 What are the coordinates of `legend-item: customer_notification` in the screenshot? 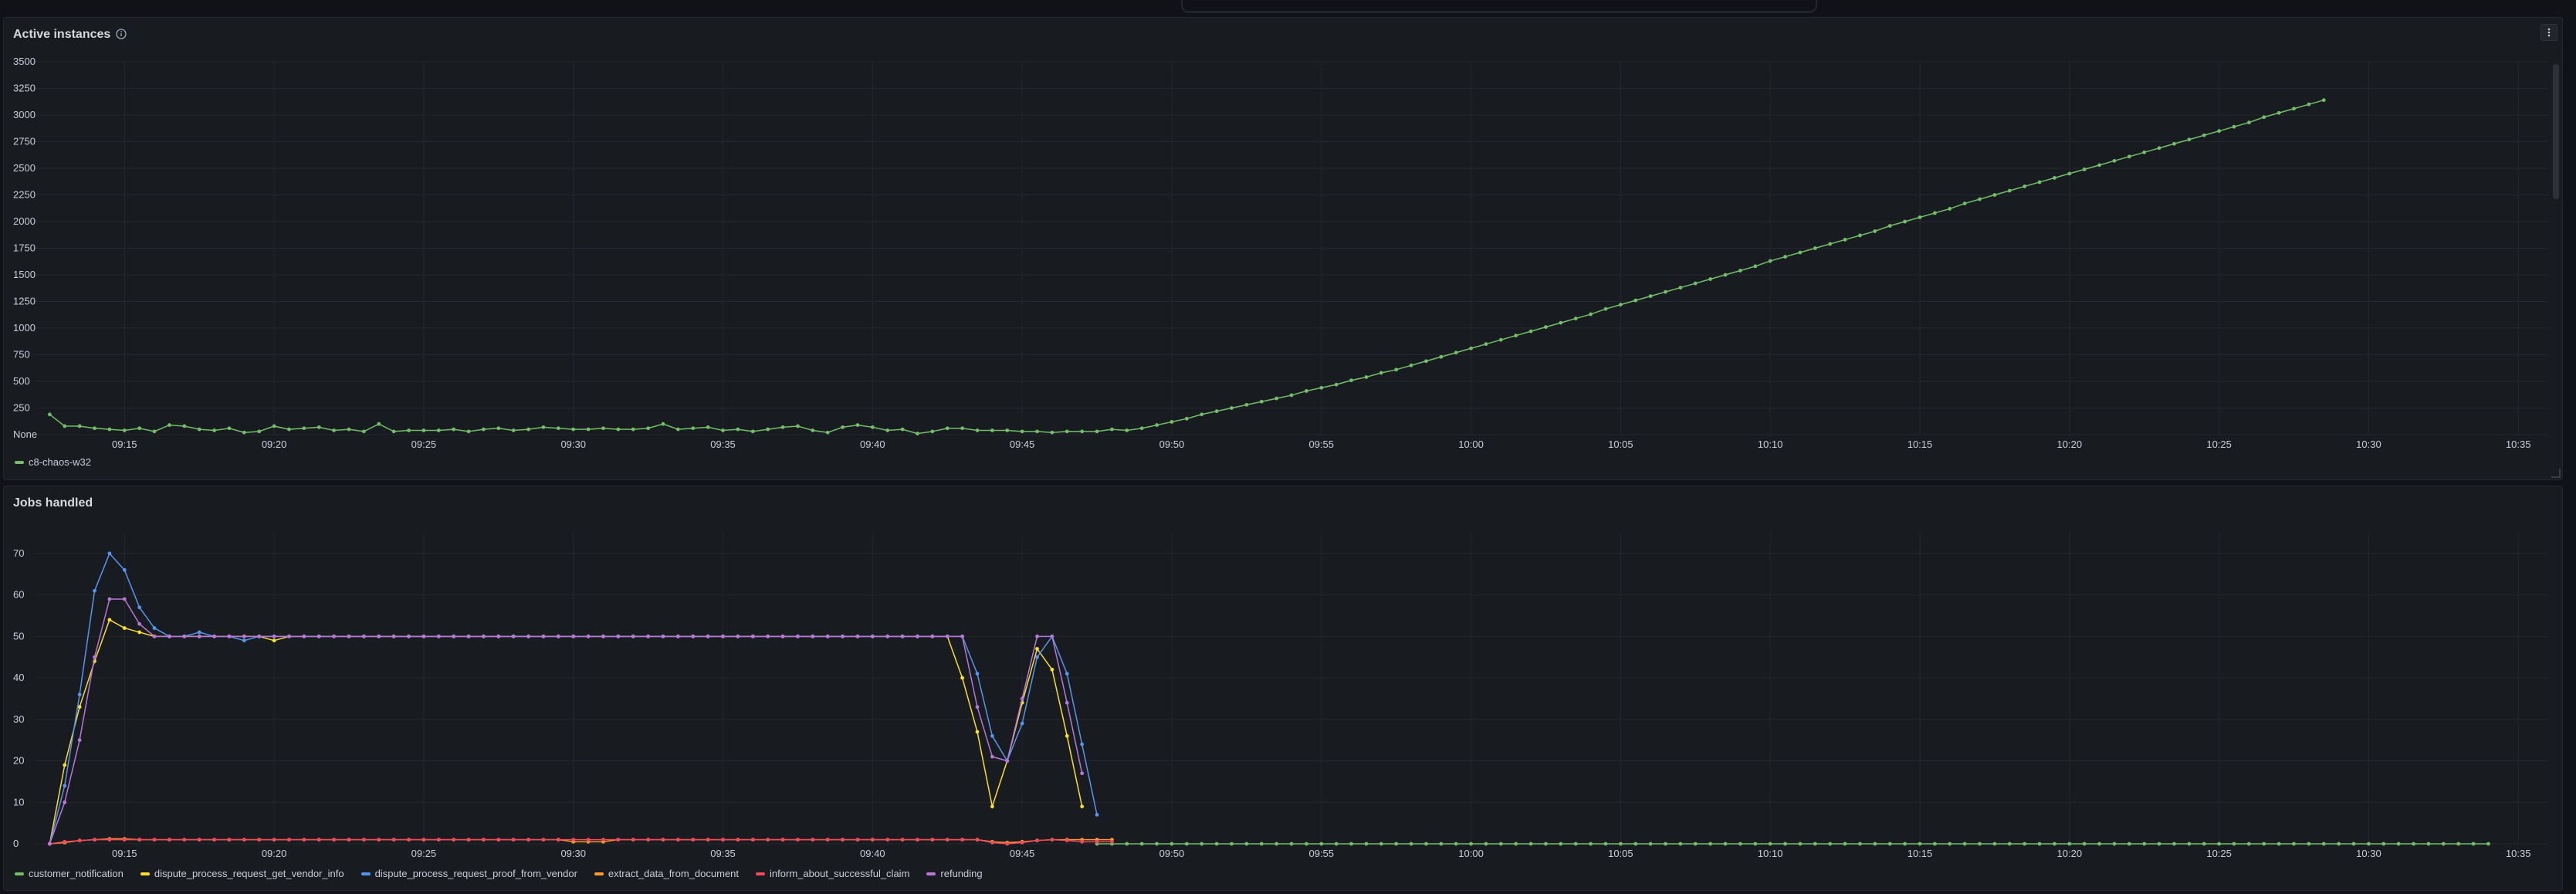 It's located at (69, 873).